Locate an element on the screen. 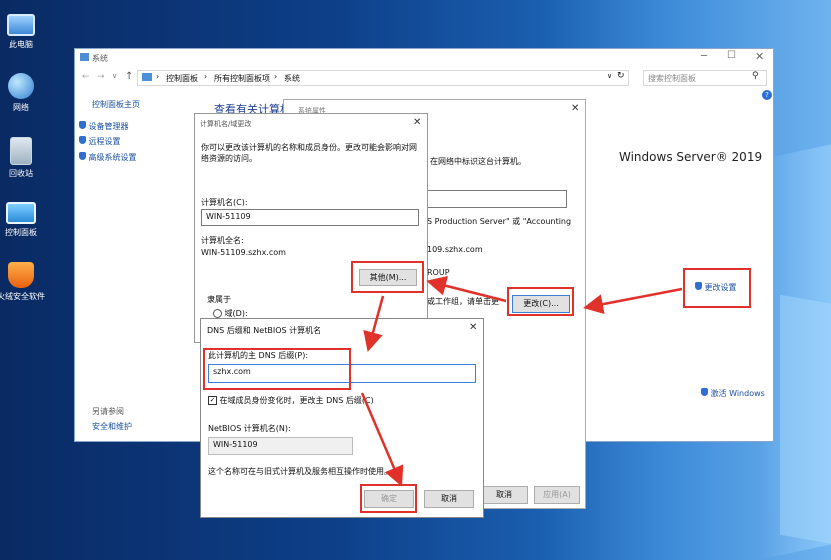  annotation-arrows is located at coordinates (521, 381).